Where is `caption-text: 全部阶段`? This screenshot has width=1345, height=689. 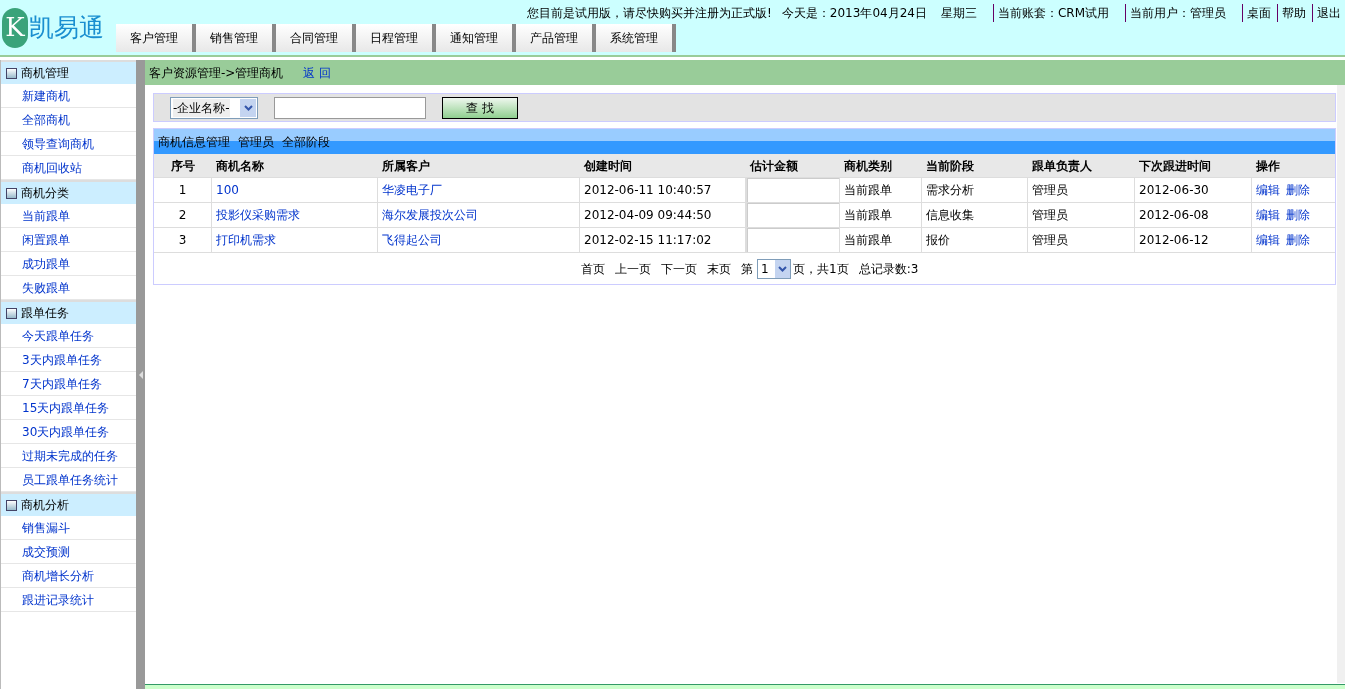
caption-text: 全部阶段 is located at coordinates (306, 142).